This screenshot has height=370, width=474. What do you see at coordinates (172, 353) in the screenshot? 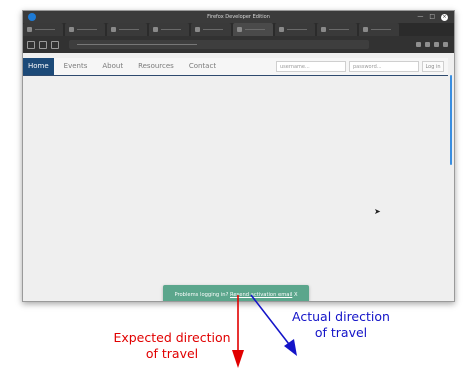
I see `expected-caption-line2: of travel` at bounding box center [172, 353].